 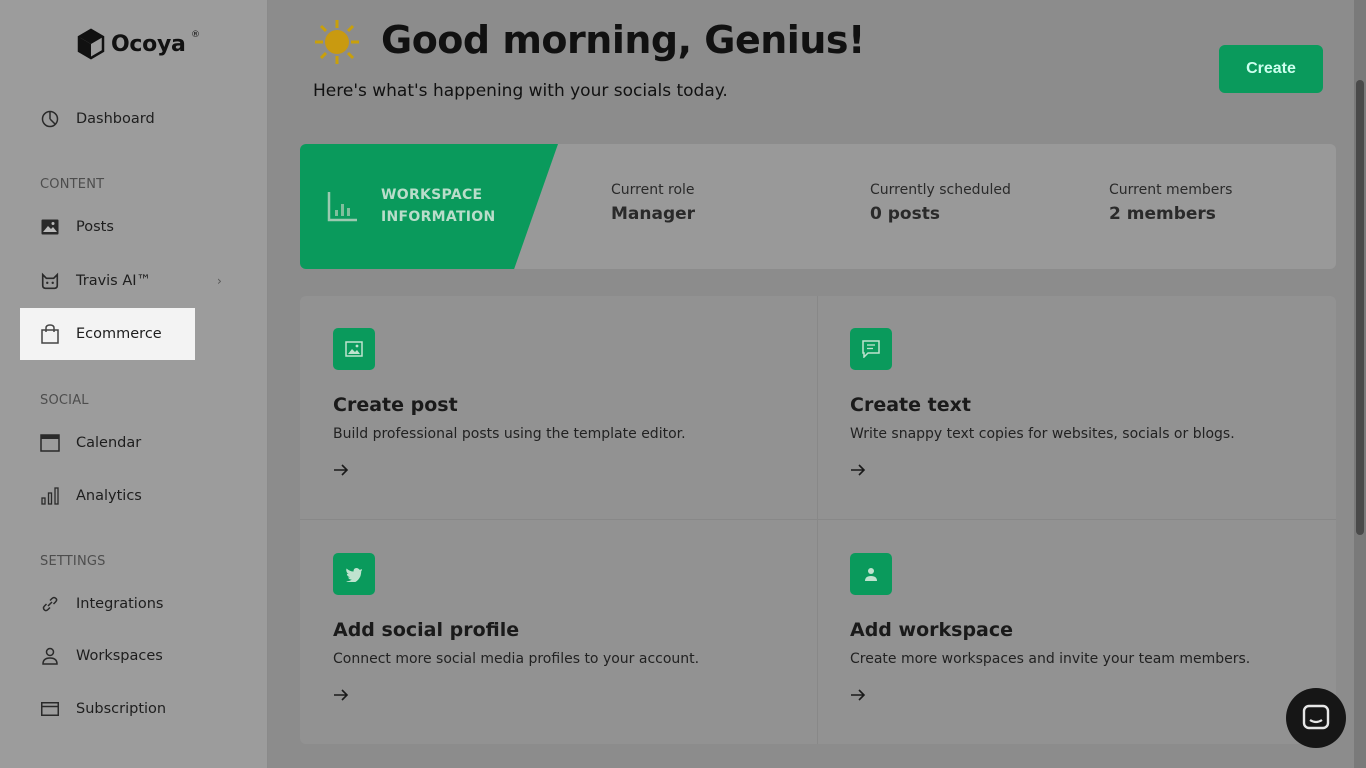 What do you see at coordinates (50, 281) in the screenshot?
I see `robot-cat-icon` at bounding box center [50, 281].